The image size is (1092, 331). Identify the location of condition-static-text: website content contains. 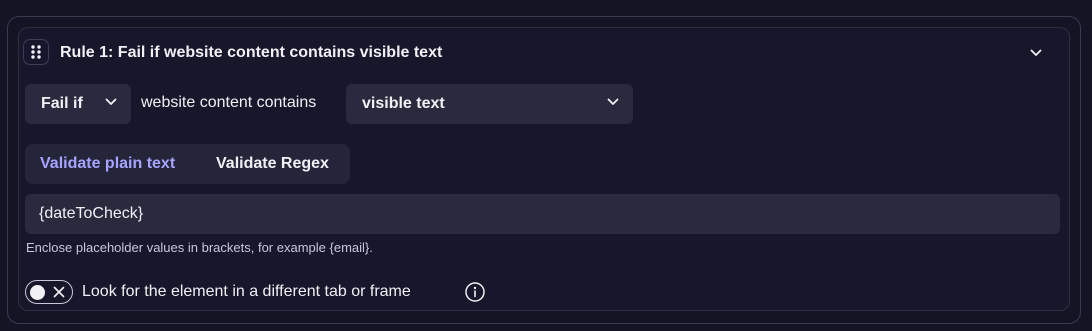
(229, 102).